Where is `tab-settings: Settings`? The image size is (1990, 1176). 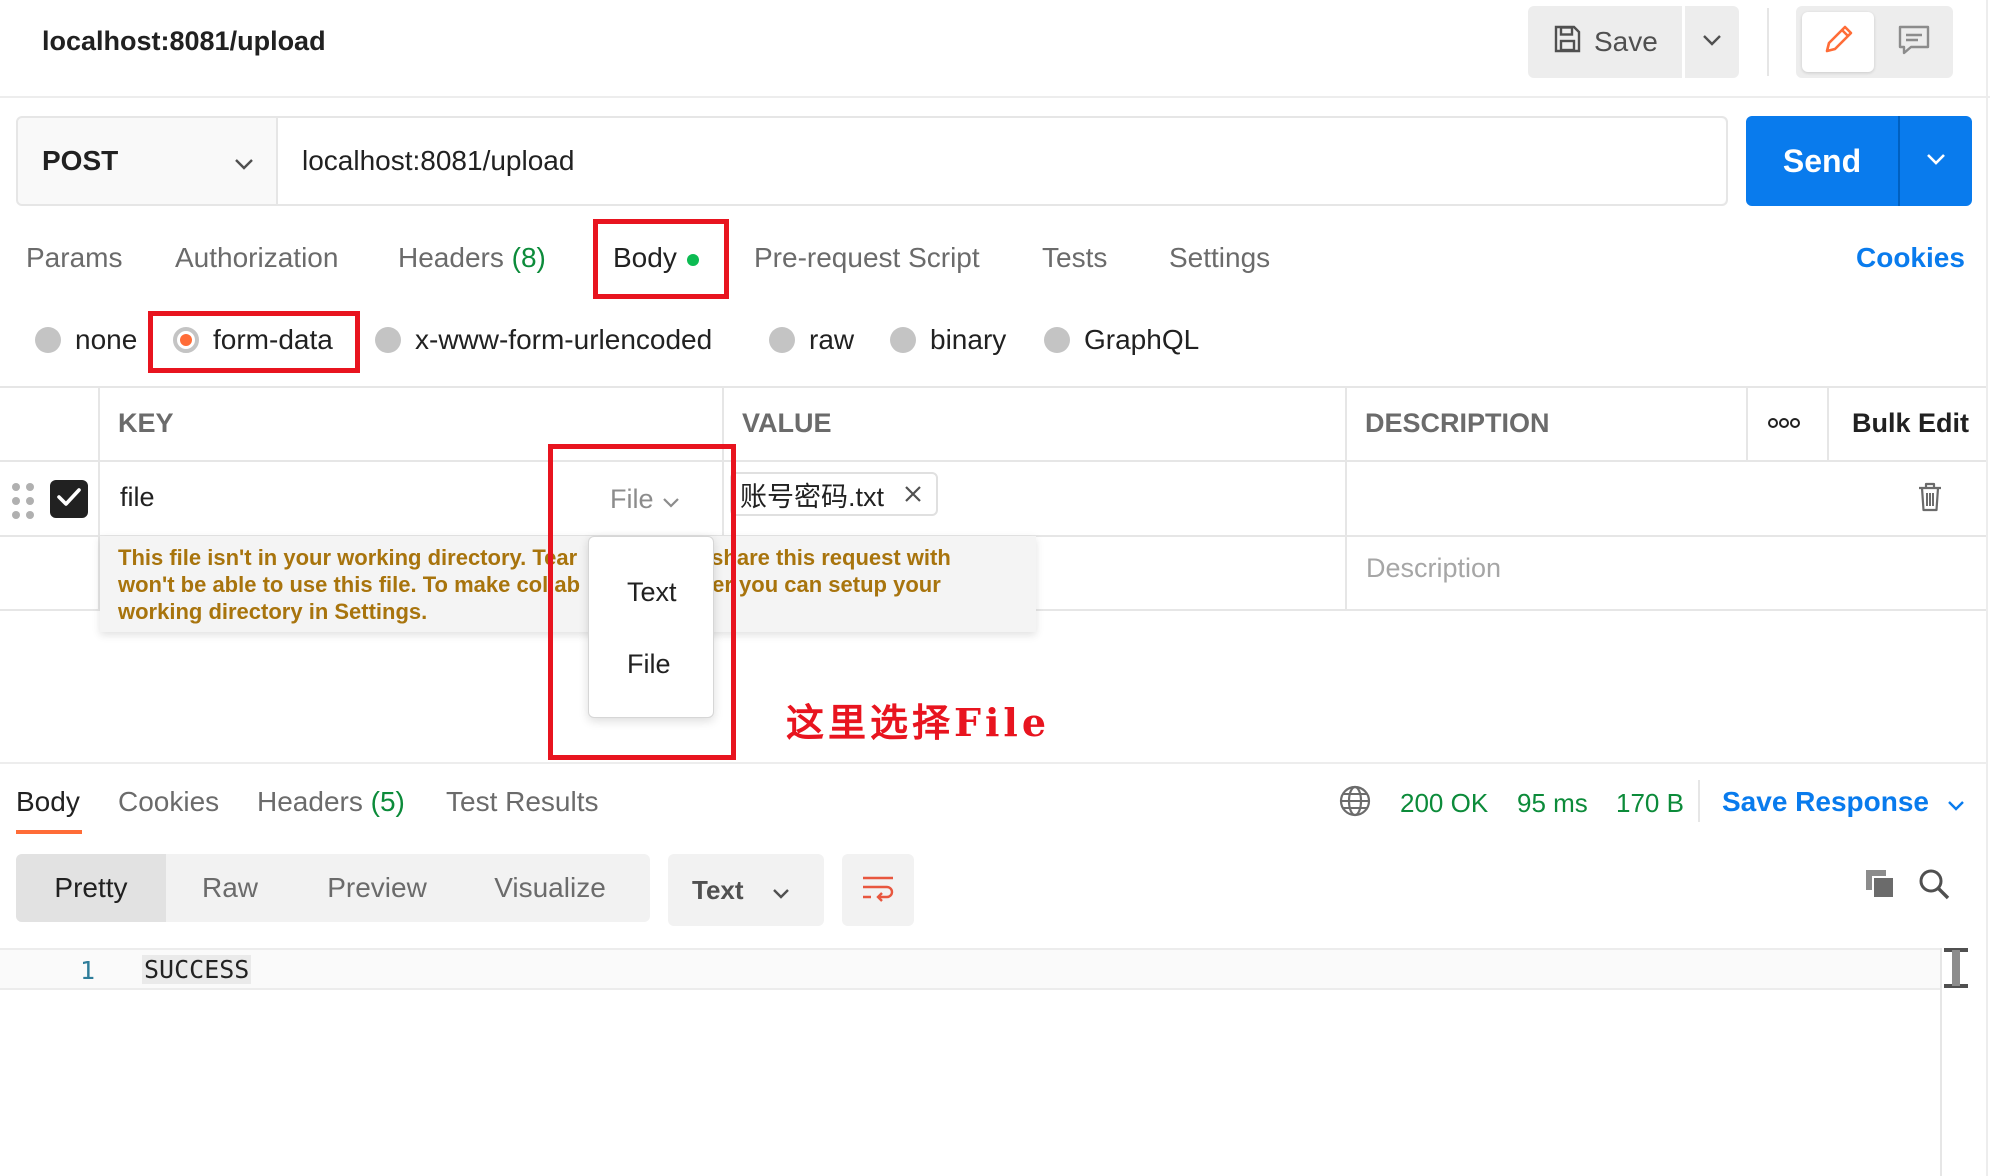
tab-settings: Settings is located at coordinates (1219, 258).